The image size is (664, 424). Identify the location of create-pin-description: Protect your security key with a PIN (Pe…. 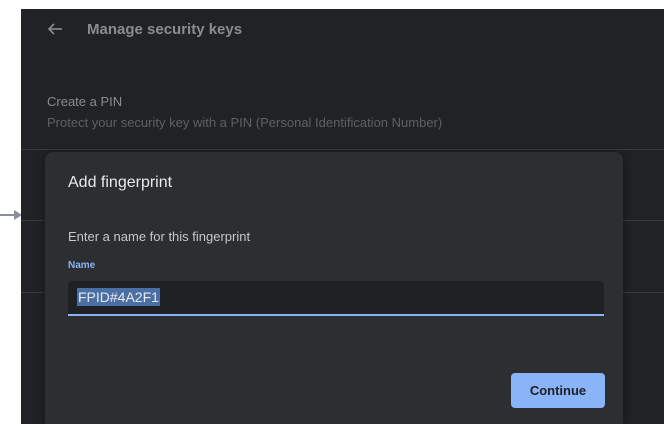
(245, 122).